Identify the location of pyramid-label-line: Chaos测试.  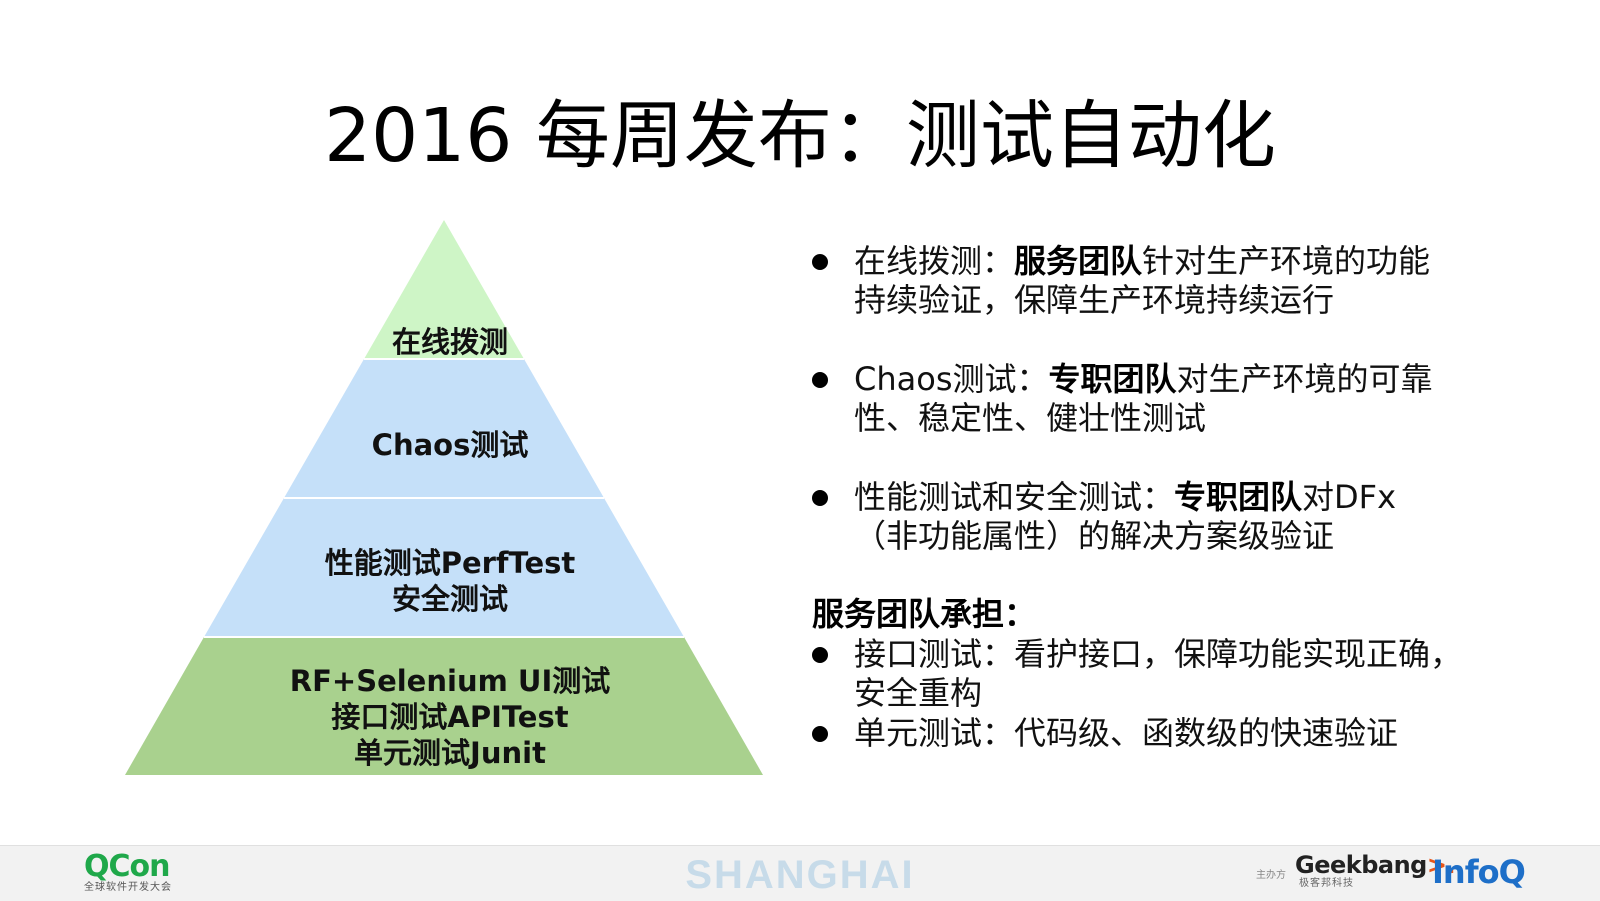
(450, 445).